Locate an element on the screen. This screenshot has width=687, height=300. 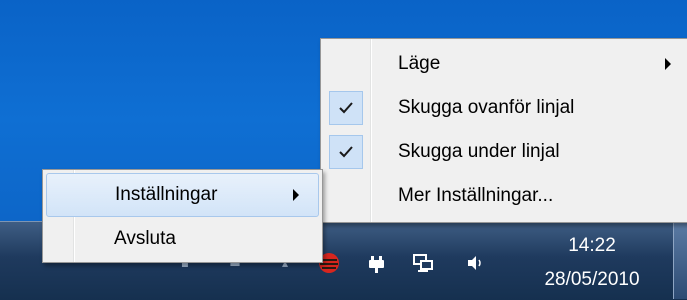
menu-item-skugga-ovanfor: Skugga ovanför linjal is located at coordinates (505, 108).